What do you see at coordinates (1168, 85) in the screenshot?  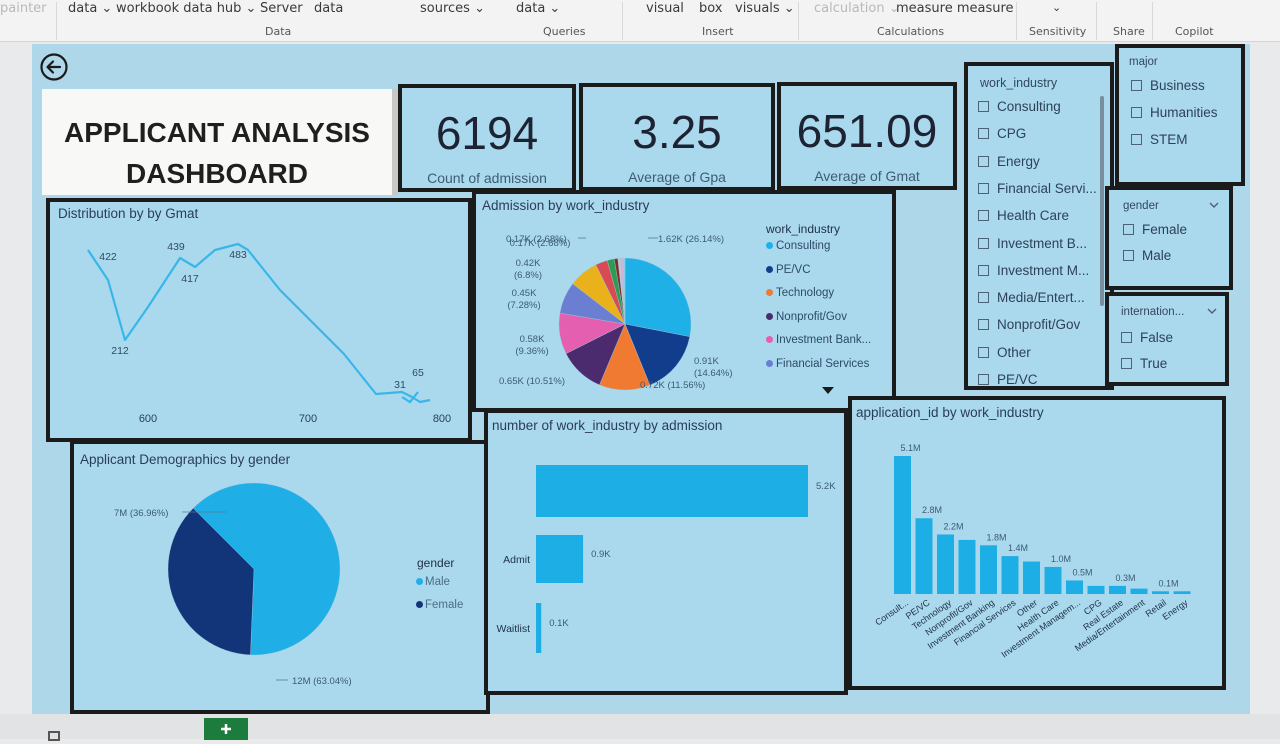 I see `slicer-option: Business` at bounding box center [1168, 85].